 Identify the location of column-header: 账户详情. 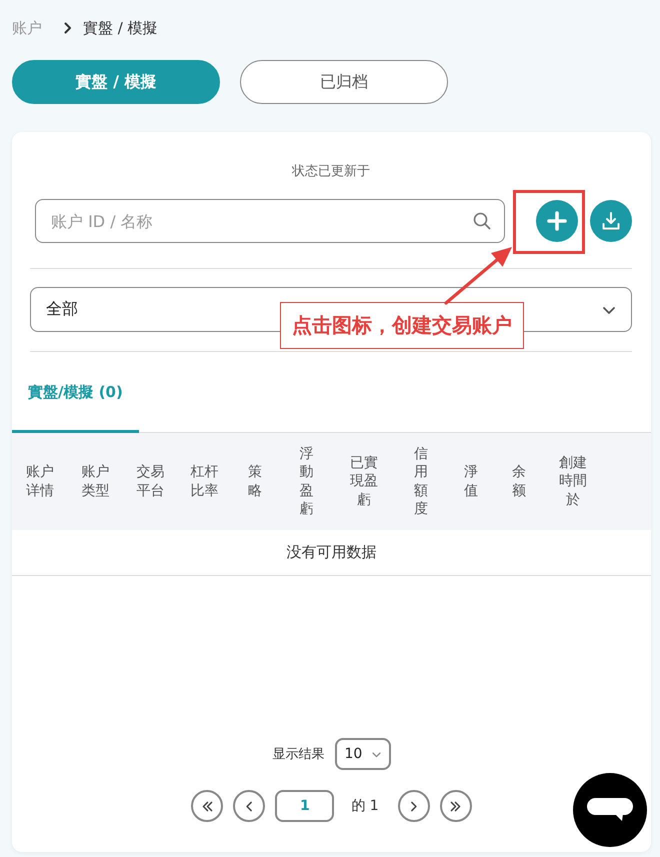
(40, 481).